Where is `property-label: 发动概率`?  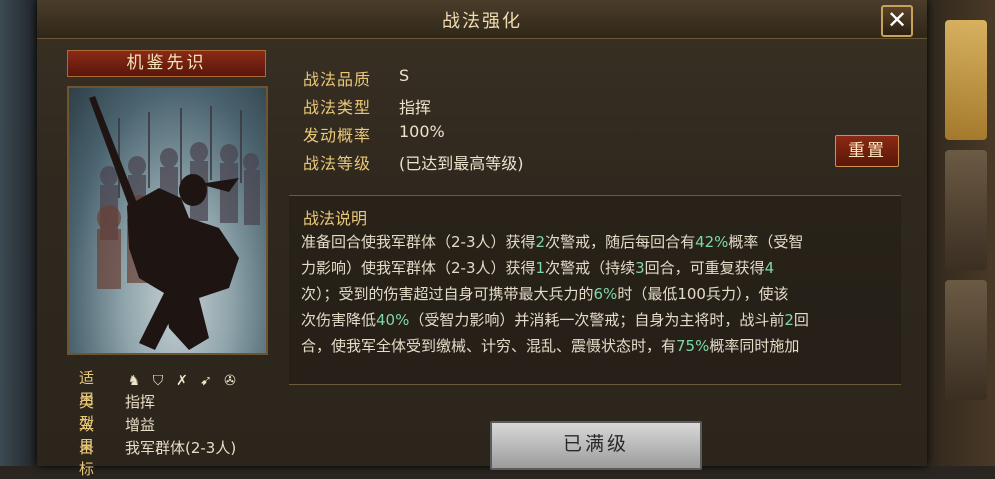 property-label: 发动概率 is located at coordinates (337, 135).